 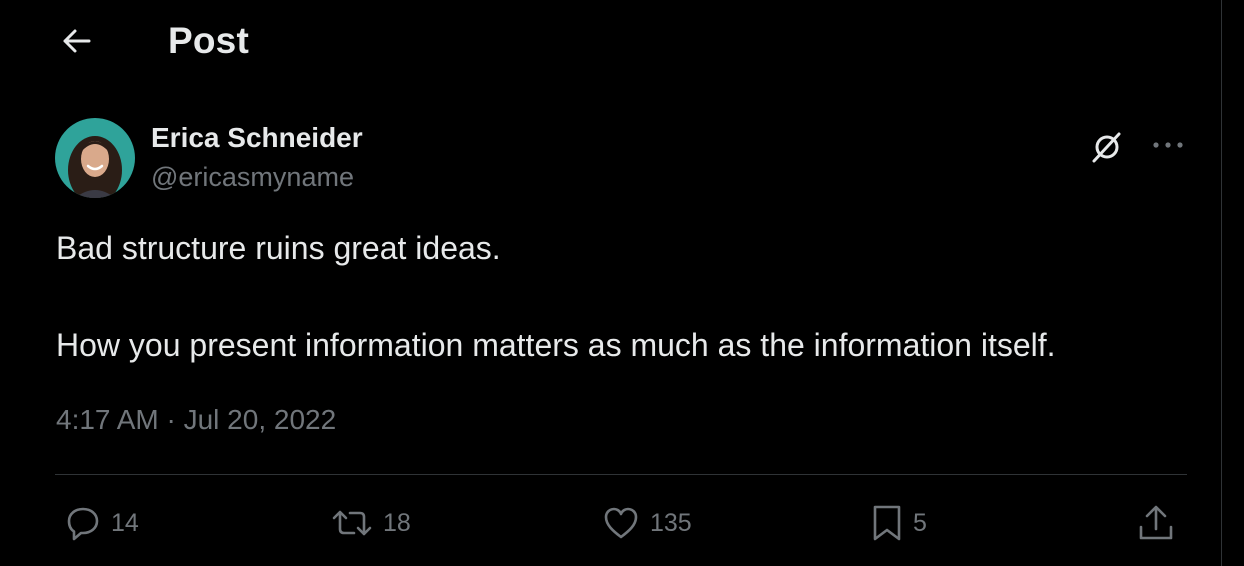 What do you see at coordinates (101, 523) in the screenshot?
I see `reply-button: 14` at bounding box center [101, 523].